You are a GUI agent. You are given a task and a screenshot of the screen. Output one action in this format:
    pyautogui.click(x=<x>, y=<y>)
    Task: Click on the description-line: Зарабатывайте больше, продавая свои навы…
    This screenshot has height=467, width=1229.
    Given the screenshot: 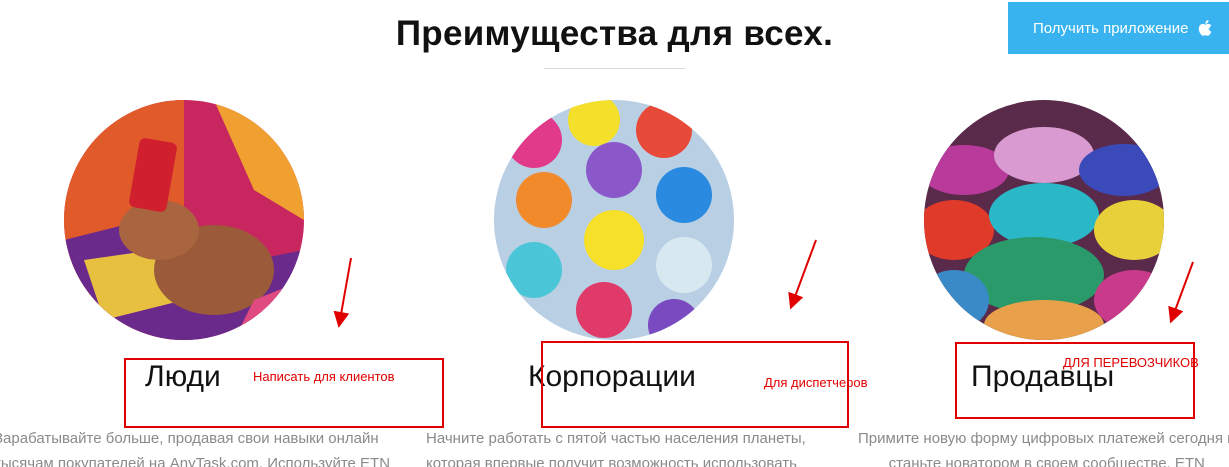 What is the action you would take?
    pyautogui.click(x=189, y=438)
    